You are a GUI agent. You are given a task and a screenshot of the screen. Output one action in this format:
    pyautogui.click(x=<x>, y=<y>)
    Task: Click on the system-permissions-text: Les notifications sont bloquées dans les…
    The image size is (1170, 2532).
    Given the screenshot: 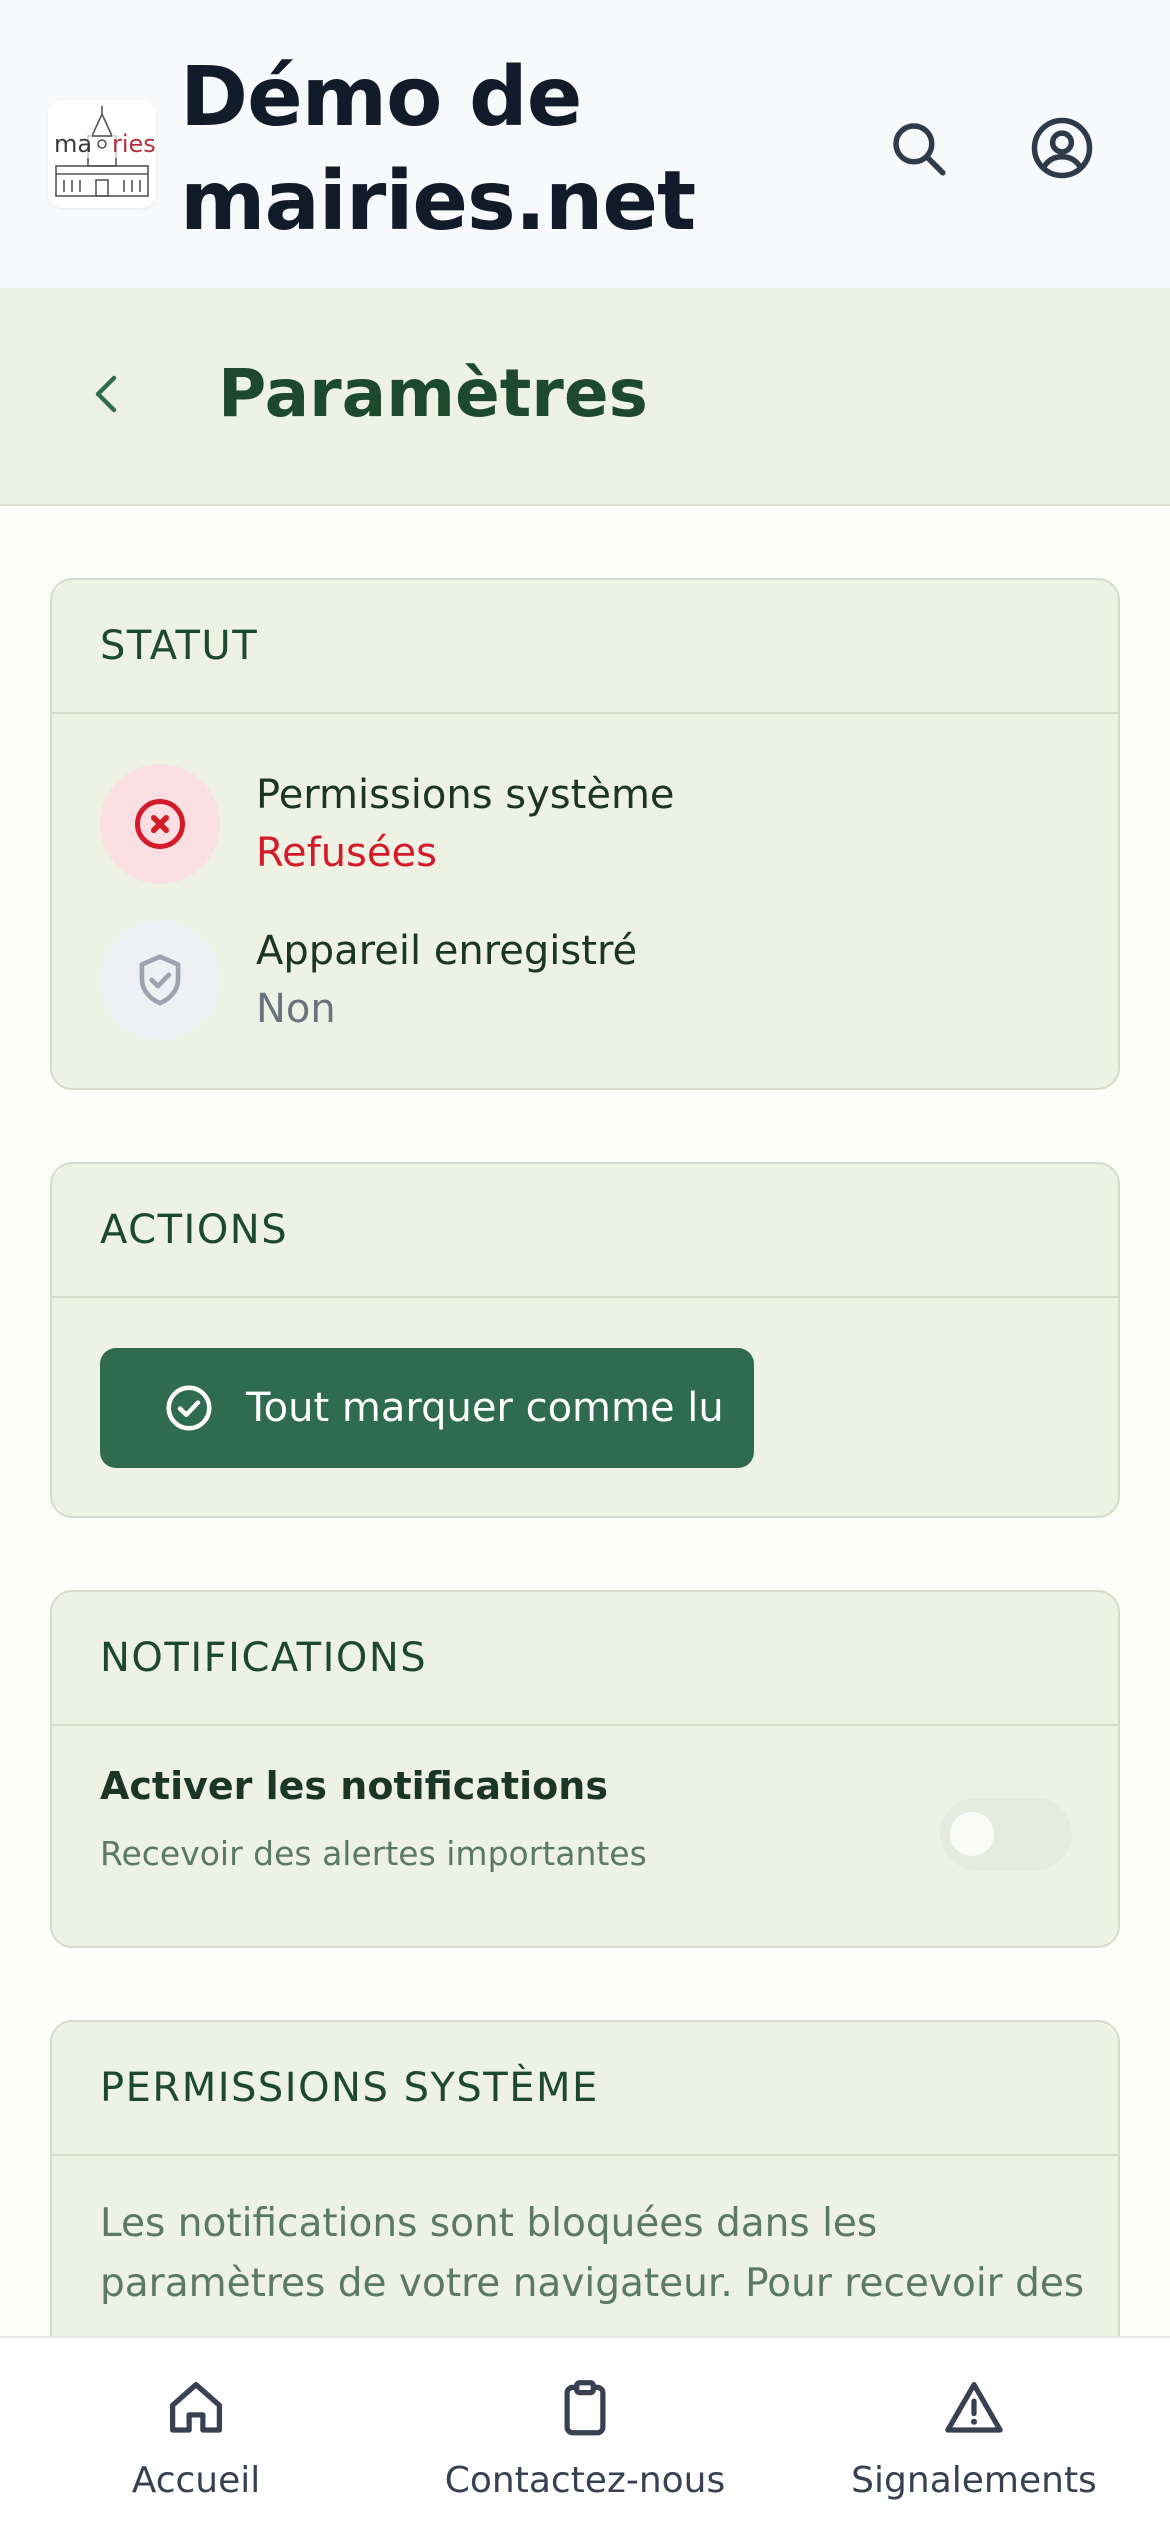 What is the action you would take?
    pyautogui.click(x=592, y=2253)
    